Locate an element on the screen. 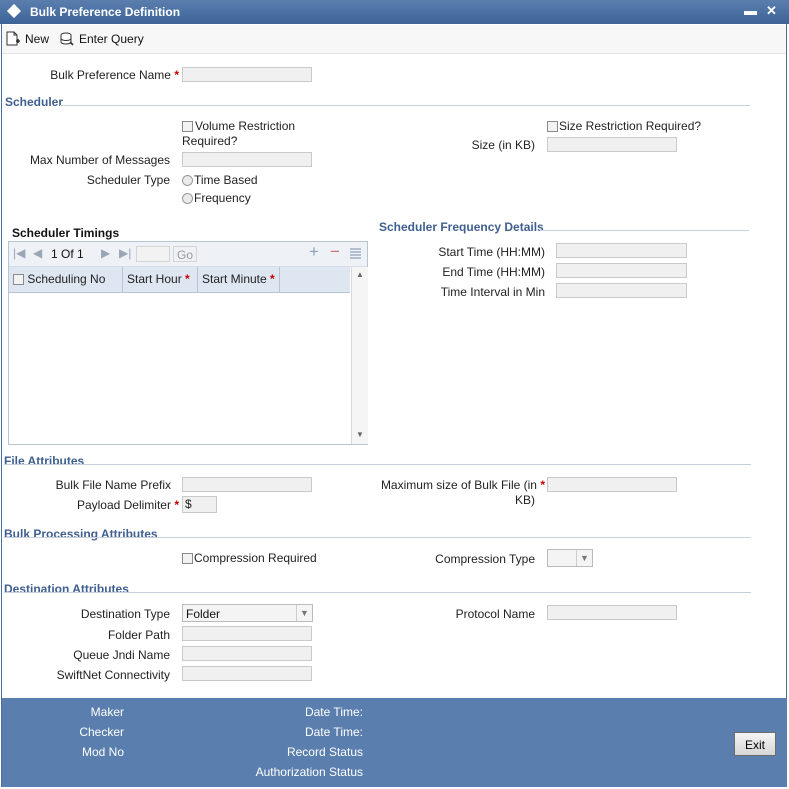 The height and width of the screenshot is (789, 789). scroll-down-icon: ▼ is located at coordinates (360, 434).